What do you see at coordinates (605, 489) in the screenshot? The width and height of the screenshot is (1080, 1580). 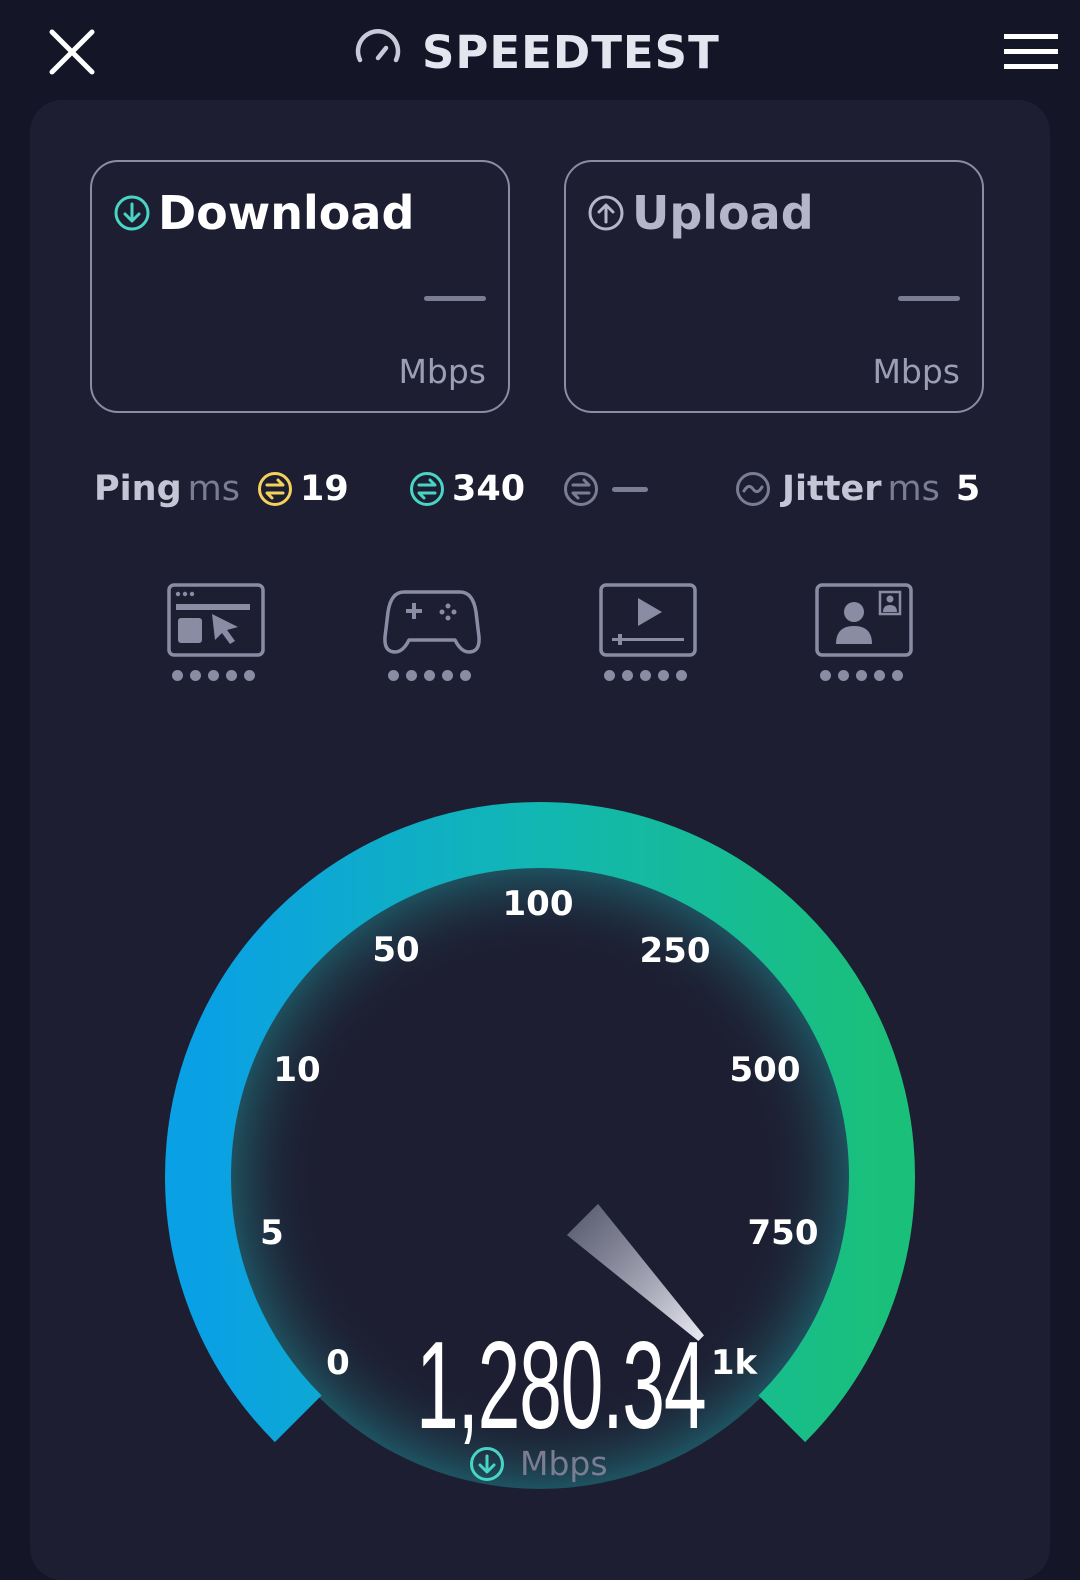 I see `ping-upload` at bounding box center [605, 489].